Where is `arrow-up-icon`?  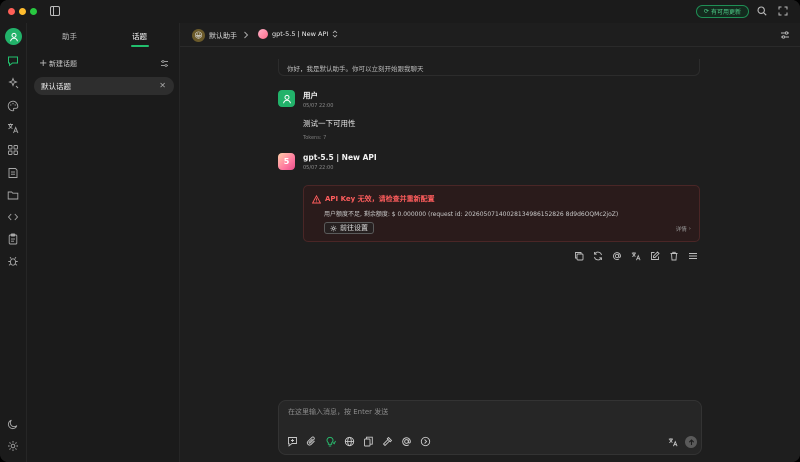 arrow-up-icon is located at coordinates (691, 441).